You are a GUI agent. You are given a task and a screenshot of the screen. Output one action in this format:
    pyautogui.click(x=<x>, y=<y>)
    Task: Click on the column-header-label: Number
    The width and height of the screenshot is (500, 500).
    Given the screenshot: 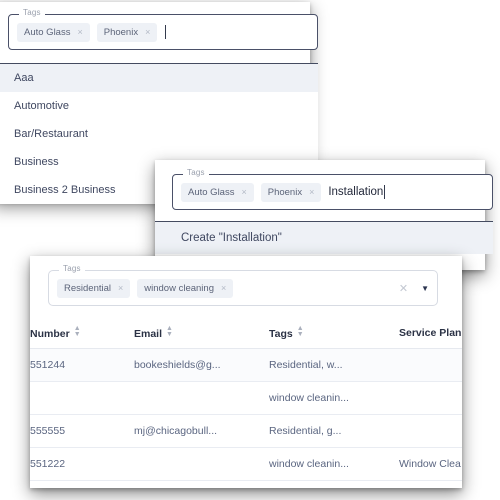 What is the action you would take?
    pyautogui.click(x=50, y=334)
    